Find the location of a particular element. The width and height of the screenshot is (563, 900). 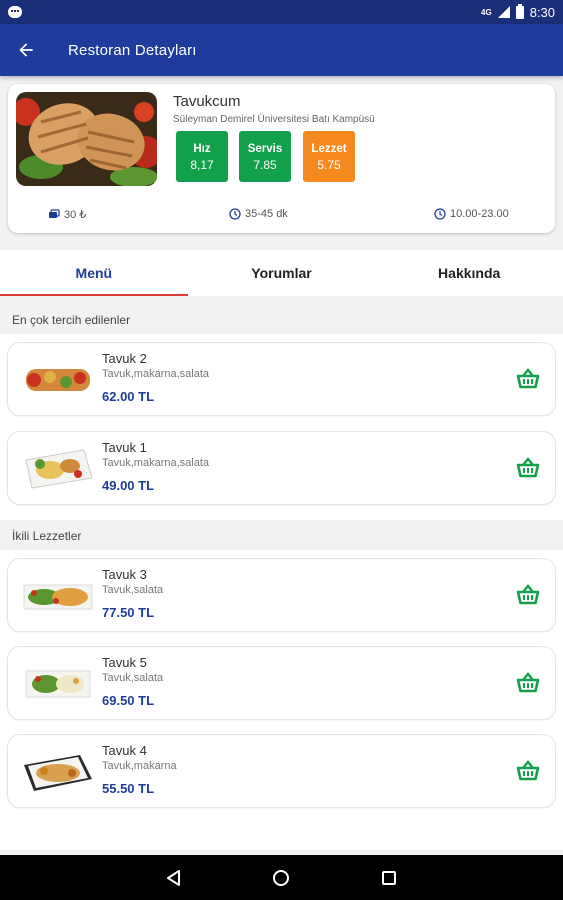

app-bar: Restoran Detayları is located at coordinates (281, 50).